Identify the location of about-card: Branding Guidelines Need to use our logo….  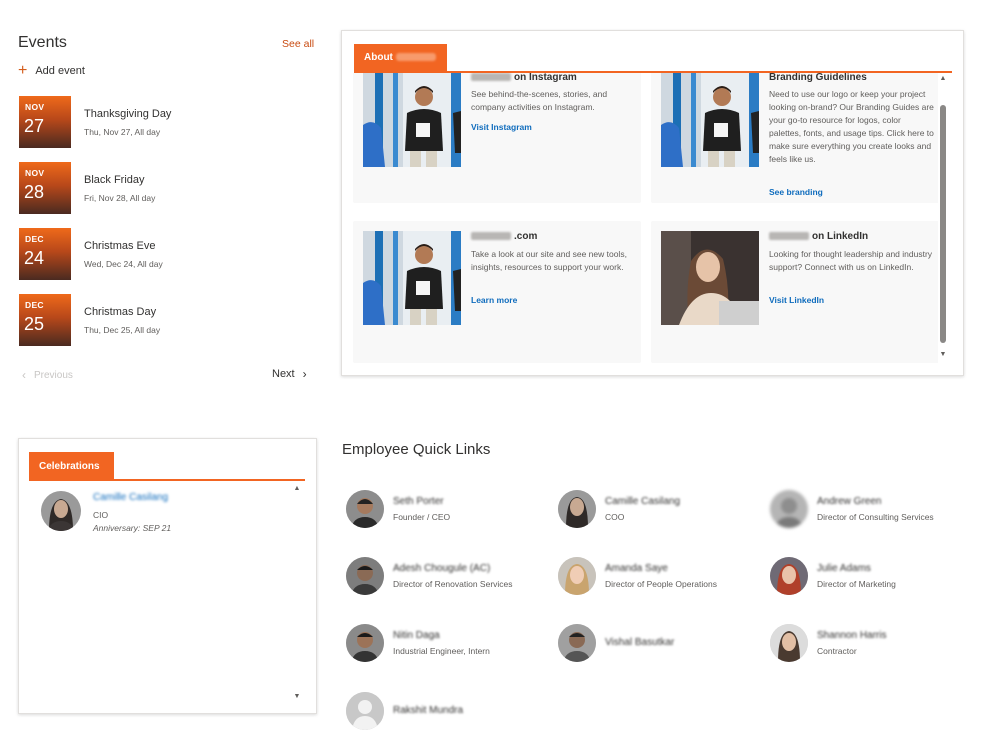
(795, 138).